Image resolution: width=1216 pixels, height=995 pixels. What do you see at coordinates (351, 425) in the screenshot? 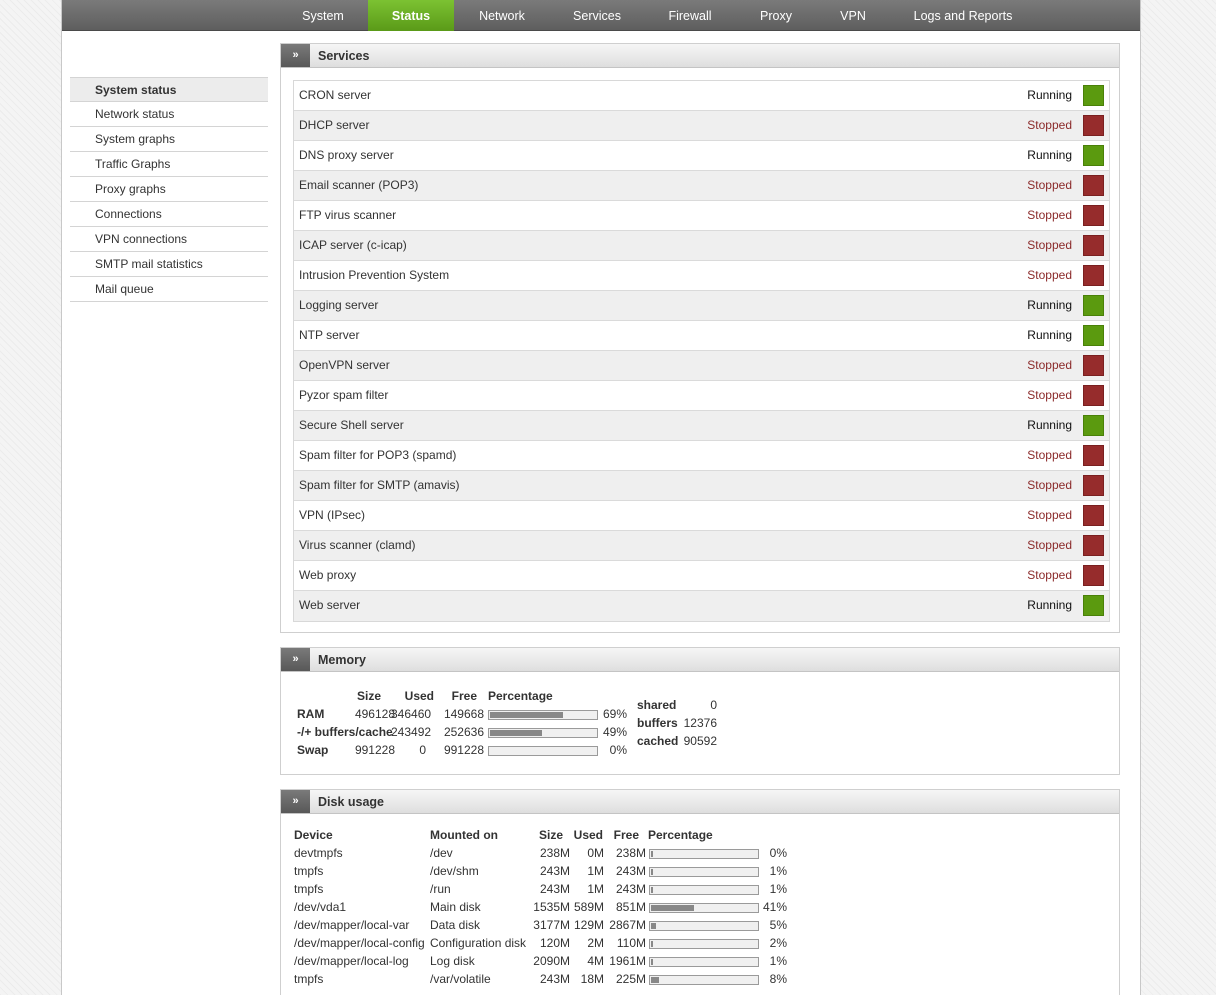
I see `service-name: Secure Shell server` at bounding box center [351, 425].